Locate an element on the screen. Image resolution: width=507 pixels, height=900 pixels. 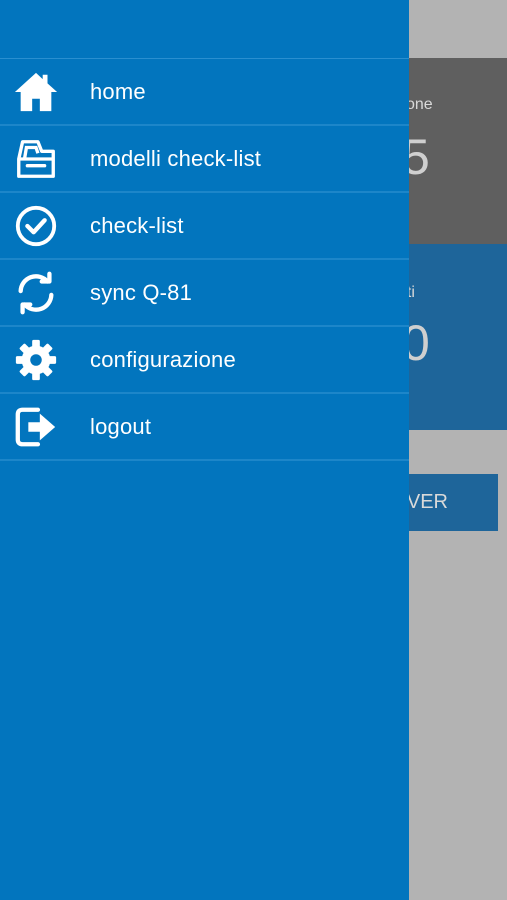
menu-item-label: configurazione is located at coordinates (163, 359).